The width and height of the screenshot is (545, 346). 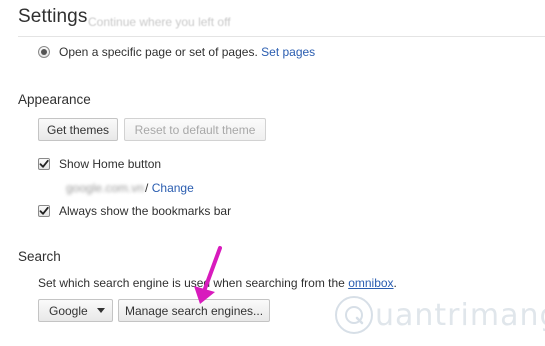 I want to click on bookmarks-bar-option: Always show the bookmarks bar, so click(x=134, y=211).